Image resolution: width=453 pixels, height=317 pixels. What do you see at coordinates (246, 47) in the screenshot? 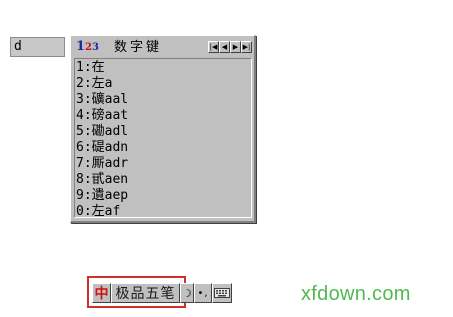
I see `last-page-button: ▶|` at bounding box center [246, 47].